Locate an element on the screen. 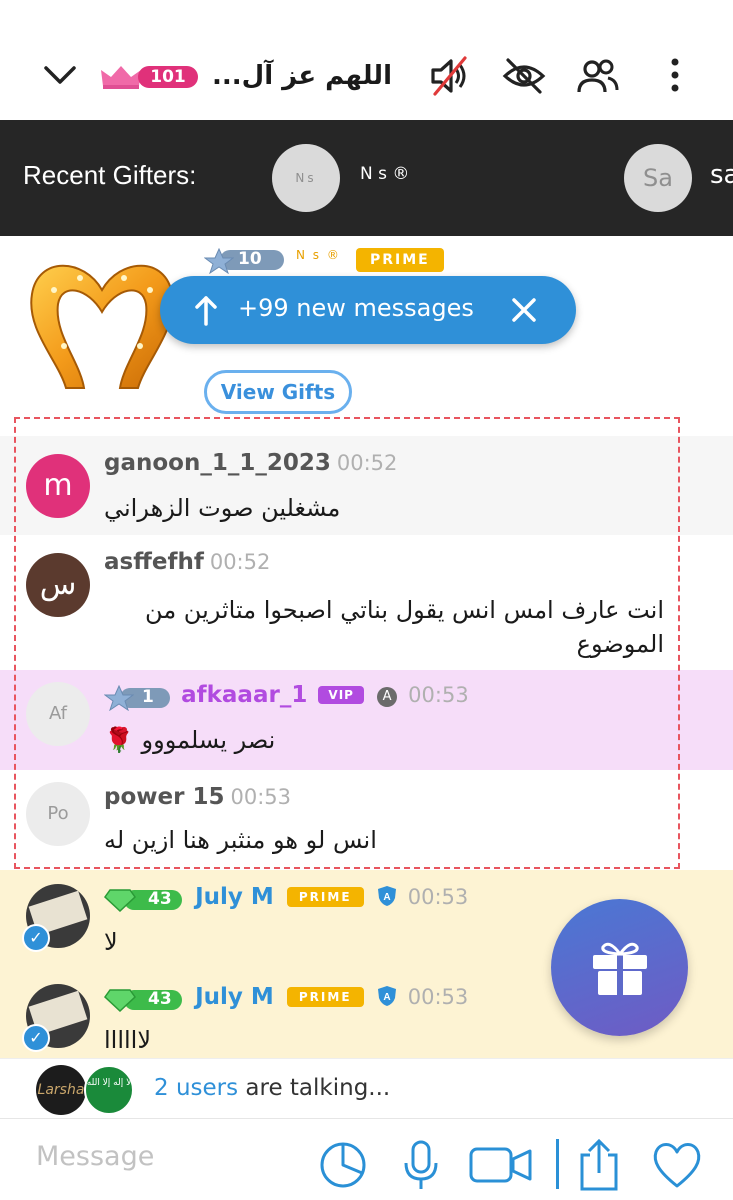 The width and height of the screenshot is (733, 1200). crown-icon is located at coordinates (121, 77).